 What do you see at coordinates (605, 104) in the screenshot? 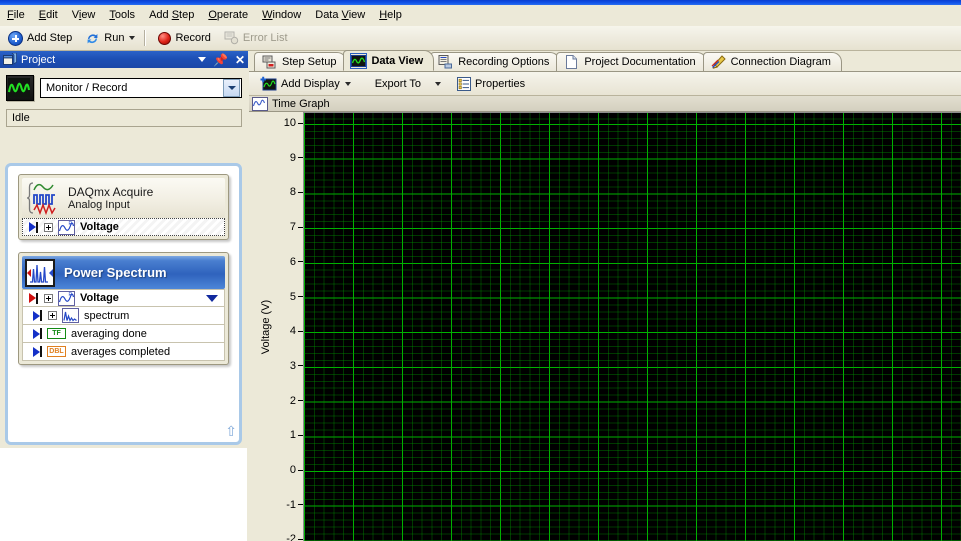
I see `graph-header: Time Graph` at bounding box center [605, 104].